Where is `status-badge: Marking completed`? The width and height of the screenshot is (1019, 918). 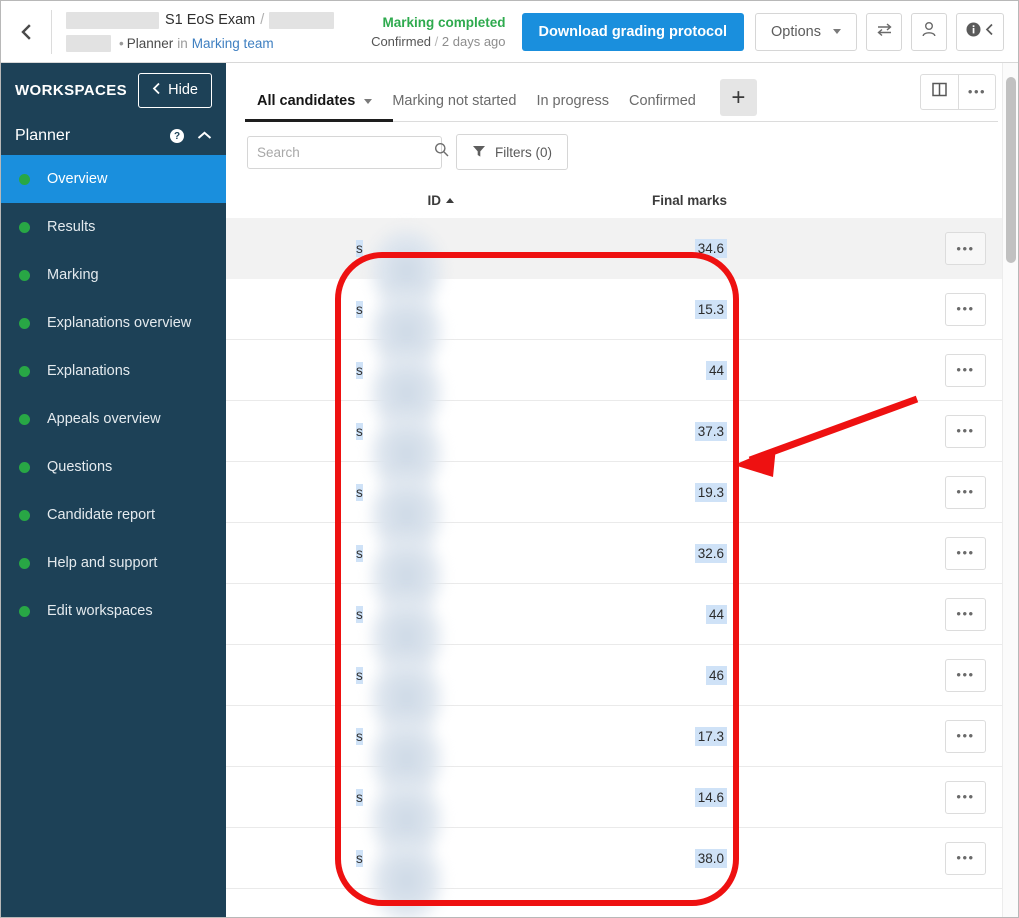
status-badge: Marking completed is located at coordinates (444, 22).